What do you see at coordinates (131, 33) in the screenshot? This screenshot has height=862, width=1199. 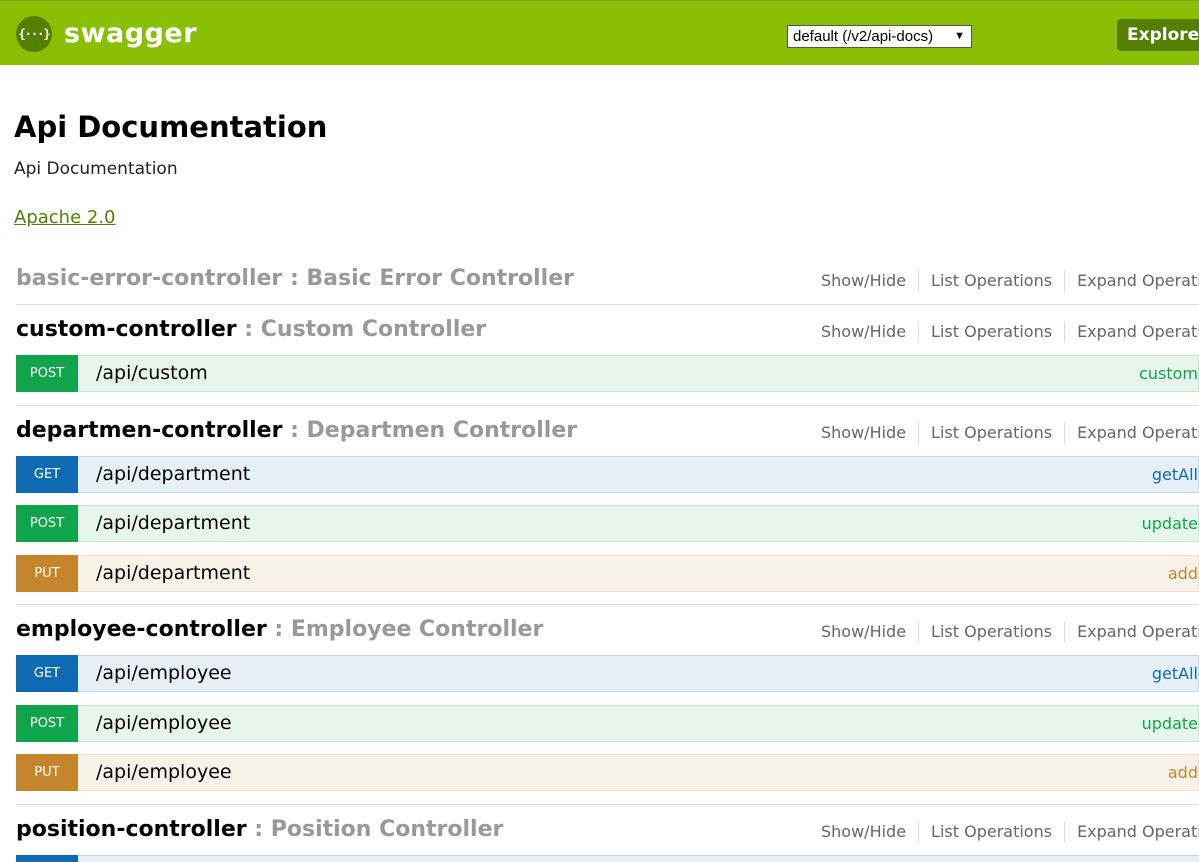 I see `swagger-logo-text: swagger` at bounding box center [131, 33].